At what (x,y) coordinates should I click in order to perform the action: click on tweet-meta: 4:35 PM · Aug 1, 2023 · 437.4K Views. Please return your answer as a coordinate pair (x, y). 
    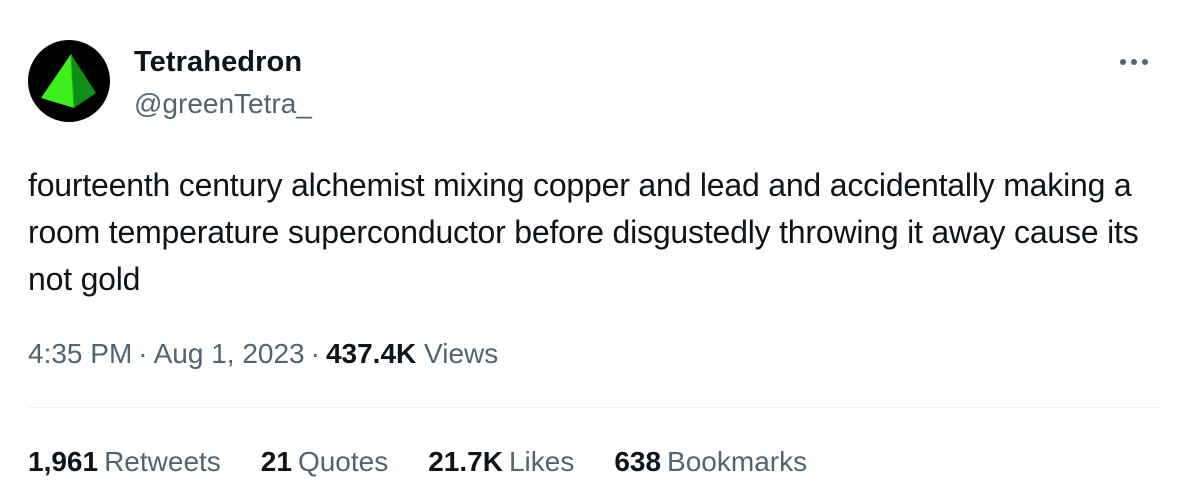
    Looking at the image, I should click on (263, 354).